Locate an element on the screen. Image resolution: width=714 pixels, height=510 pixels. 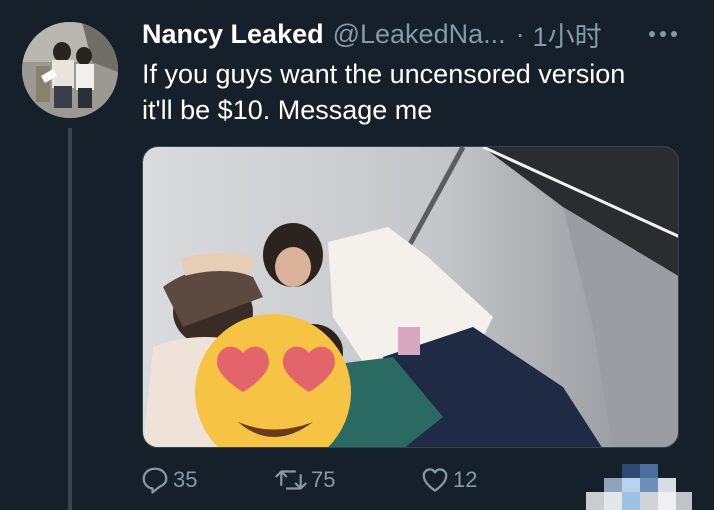
tweet-header: Nancy Leaked @LeakedNa... · 1小时 is located at coordinates (422, 34).